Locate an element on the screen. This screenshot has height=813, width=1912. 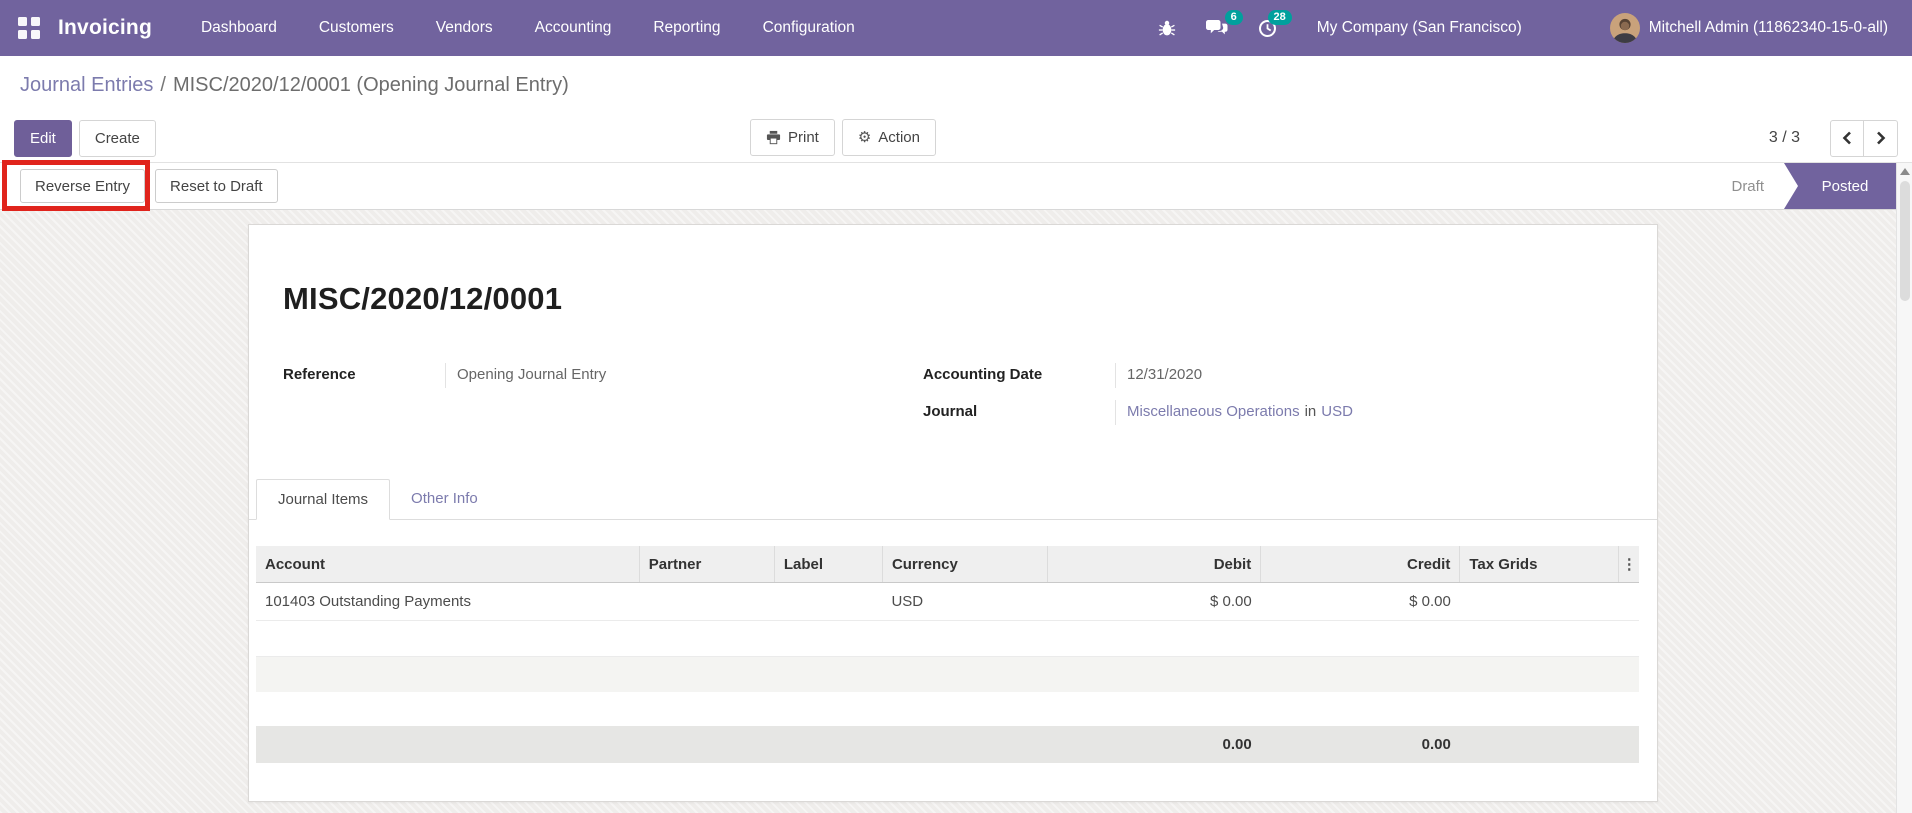
chevron-right-icon is located at coordinates (1880, 138).